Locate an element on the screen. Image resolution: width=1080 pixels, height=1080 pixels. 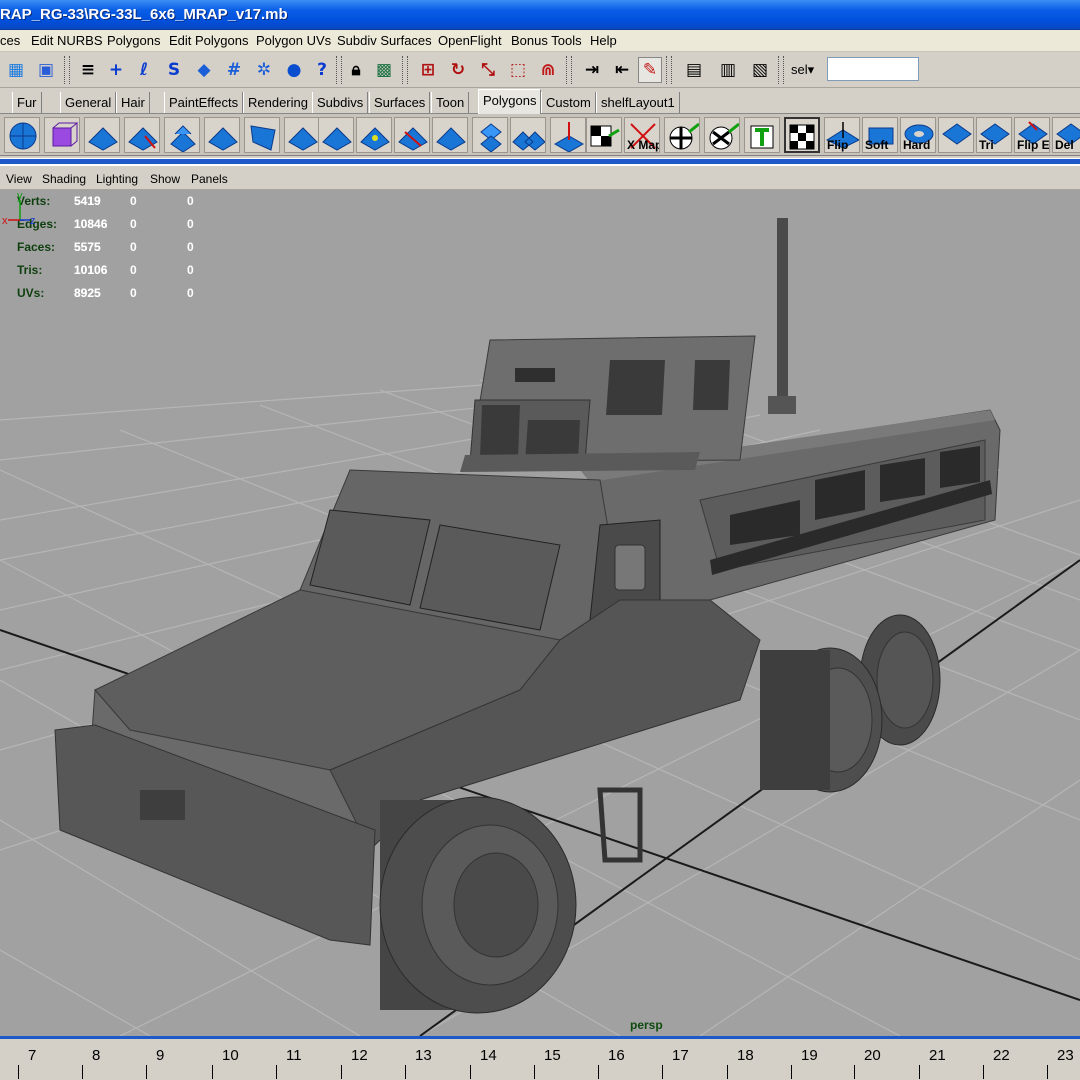
ipr-icon: ▥ is located at coordinates (728, 70).